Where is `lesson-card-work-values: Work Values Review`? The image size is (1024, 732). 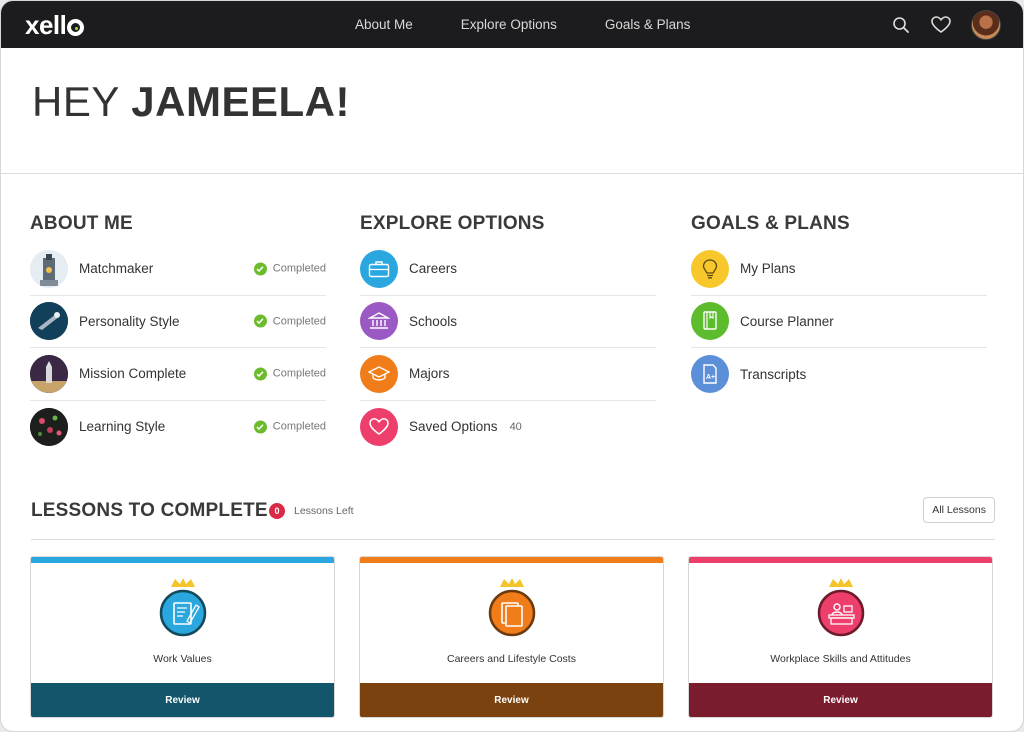 lesson-card-work-values: Work Values Review is located at coordinates (182, 637).